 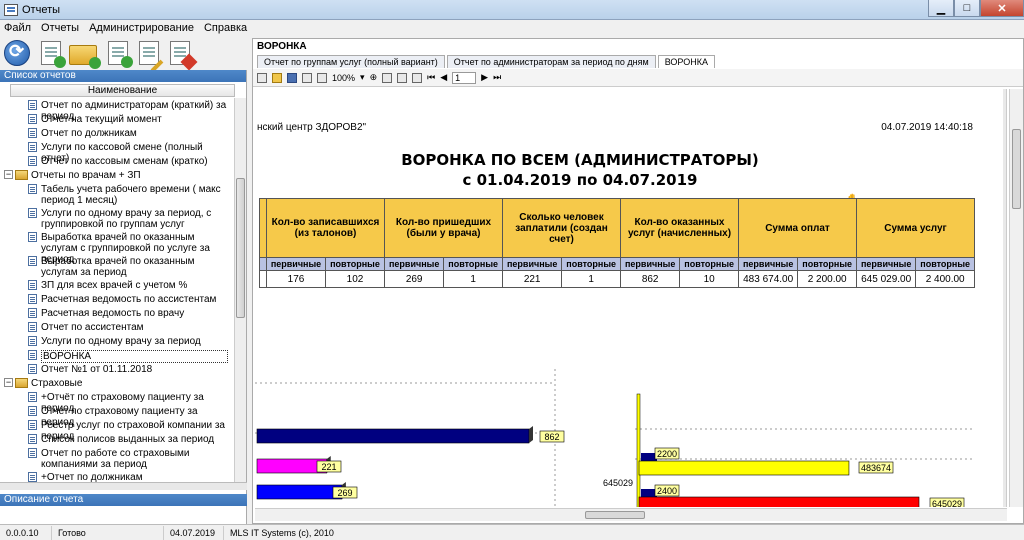 What do you see at coordinates (128, 327) in the screenshot?
I see `tree-item: Отчет по ассистентам` at bounding box center [128, 327].